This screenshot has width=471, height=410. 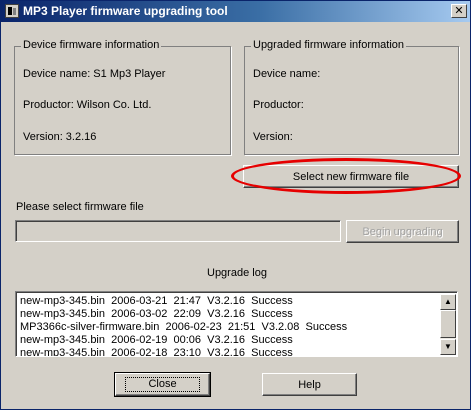 I want to click on close-button: Close, so click(x=162, y=384).